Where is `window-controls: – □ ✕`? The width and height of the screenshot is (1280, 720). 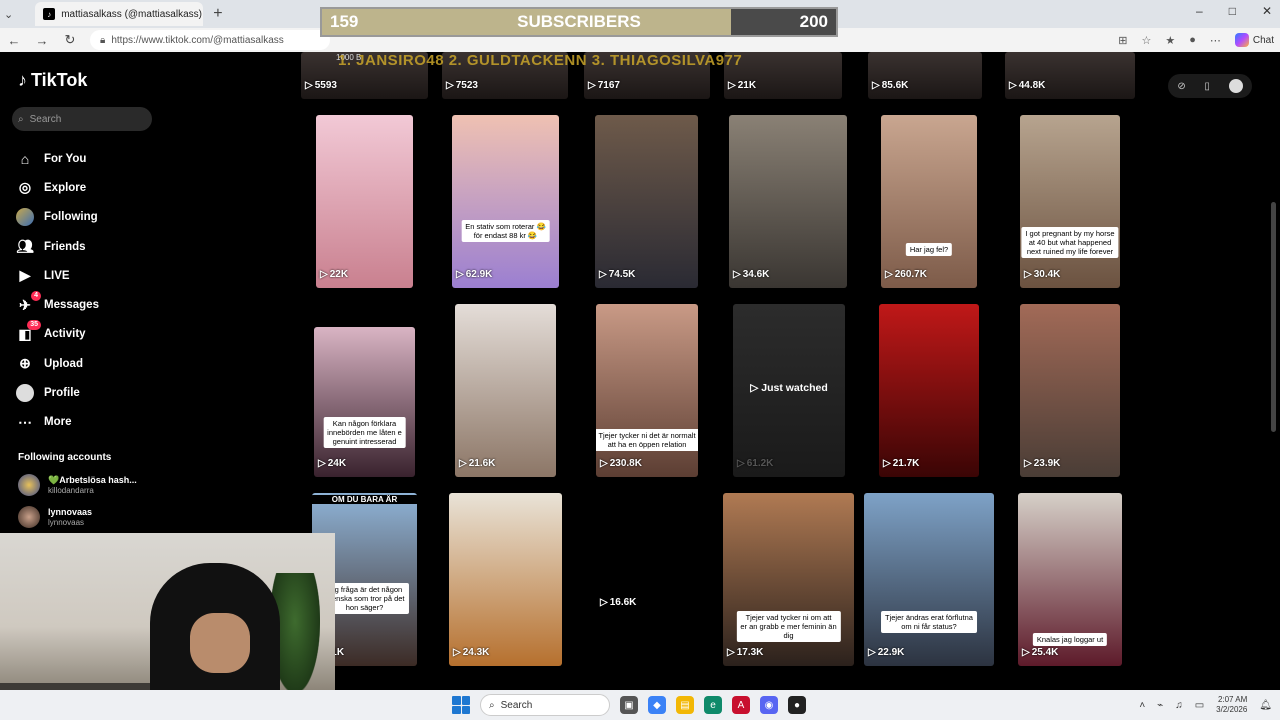 window-controls: – □ ✕ is located at coordinates (1234, 11).